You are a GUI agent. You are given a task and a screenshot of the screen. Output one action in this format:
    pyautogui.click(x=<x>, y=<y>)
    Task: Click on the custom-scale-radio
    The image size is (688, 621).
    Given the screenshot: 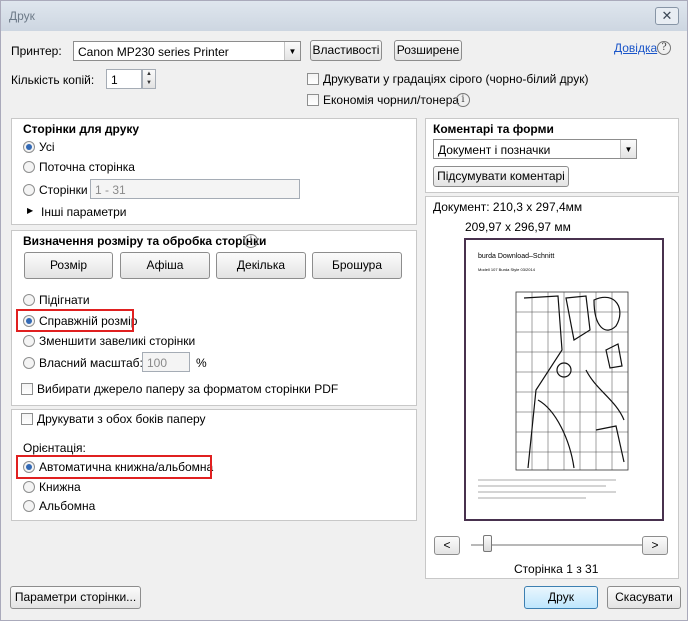 What is the action you would take?
    pyautogui.click(x=29, y=363)
    